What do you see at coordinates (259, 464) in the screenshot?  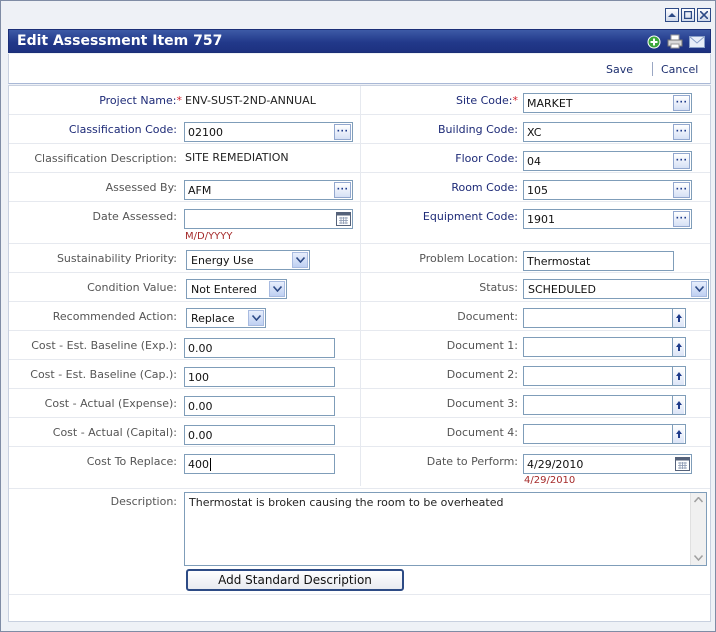 I see `cost-to-replace-input: 400` at bounding box center [259, 464].